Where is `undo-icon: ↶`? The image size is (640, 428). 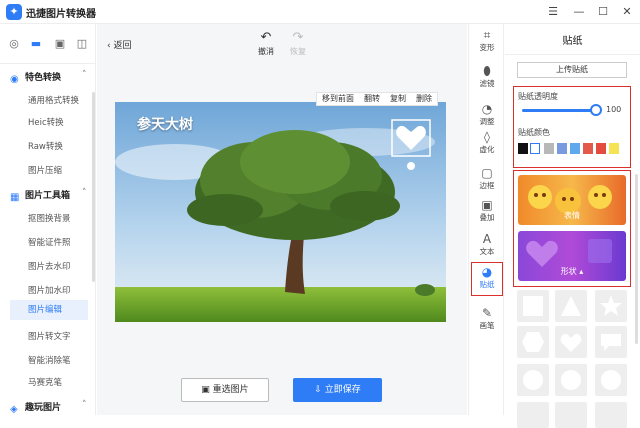
undo-icon: ↶ is located at coordinates (266, 37).